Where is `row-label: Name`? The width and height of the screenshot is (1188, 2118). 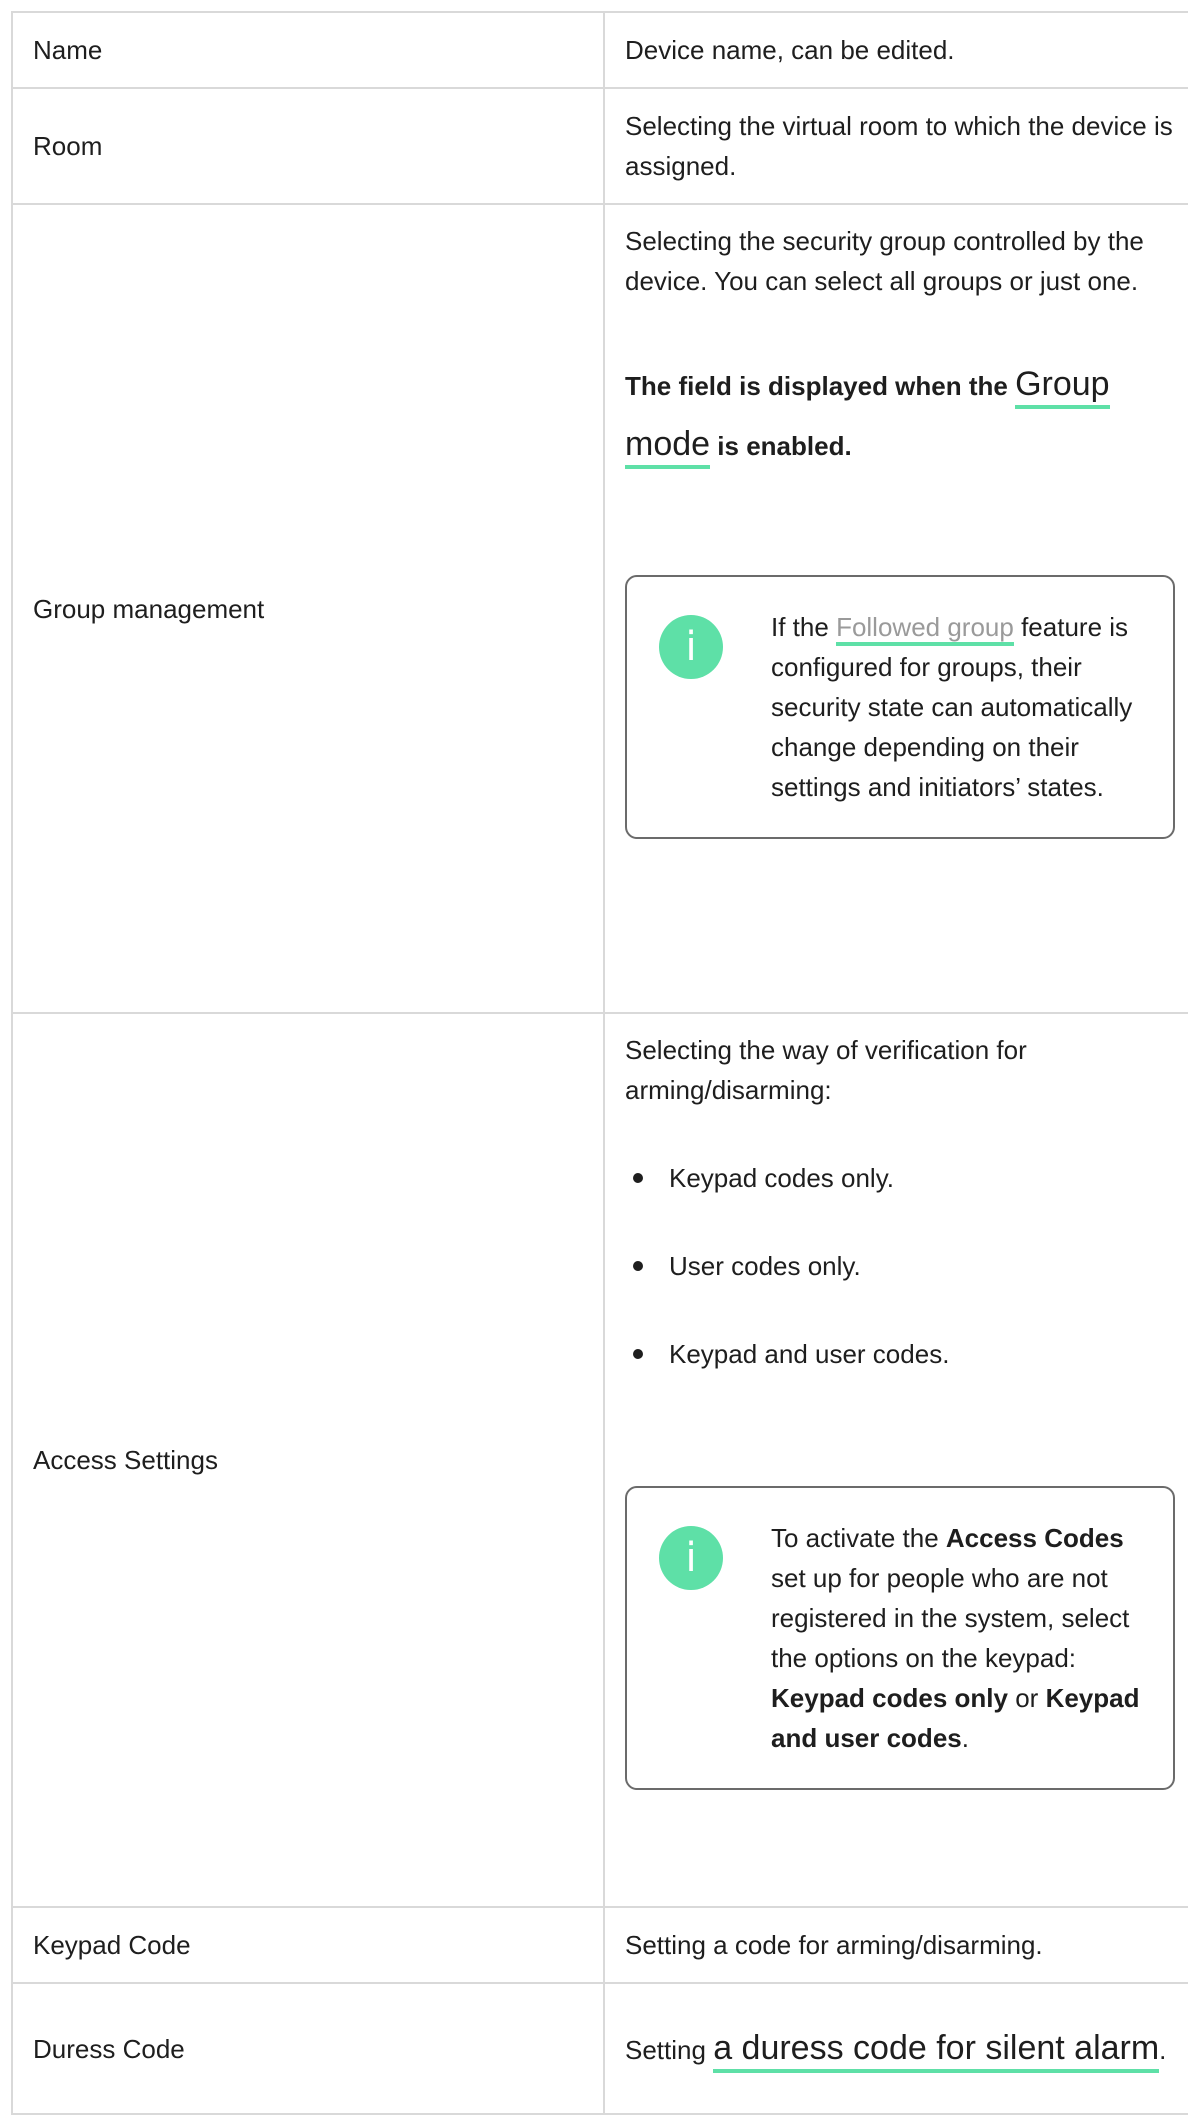 row-label: Name is located at coordinates (308, 50).